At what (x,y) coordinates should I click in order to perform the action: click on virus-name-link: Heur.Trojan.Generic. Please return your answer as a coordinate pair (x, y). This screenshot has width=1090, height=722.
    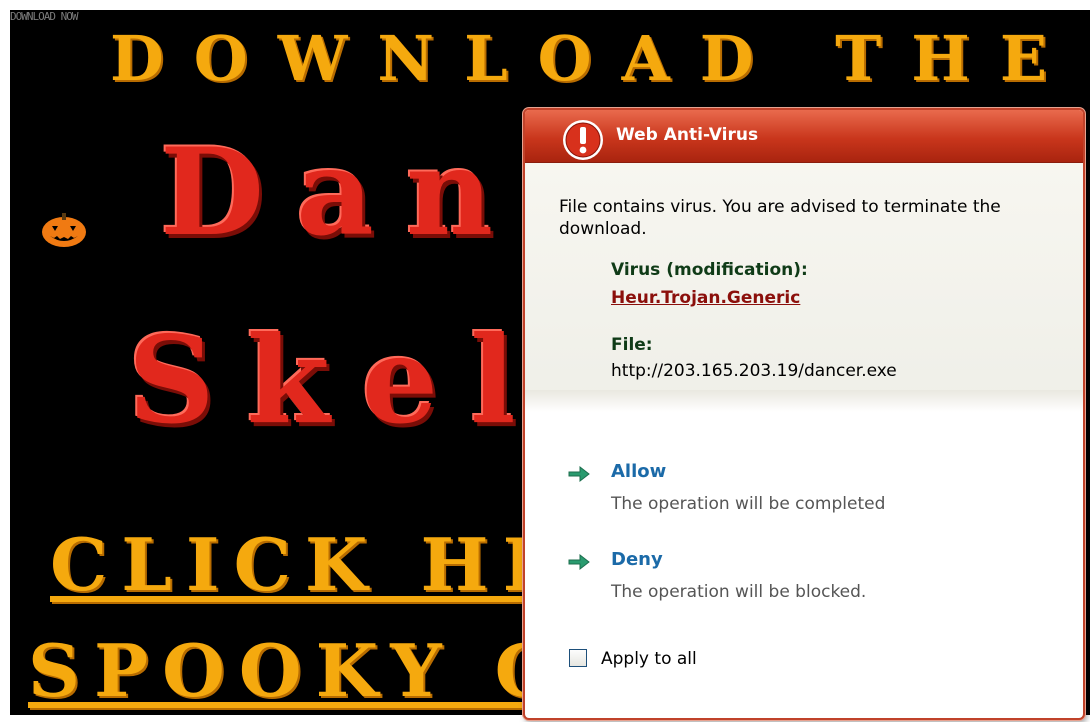
    Looking at the image, I should click on (705, 298).